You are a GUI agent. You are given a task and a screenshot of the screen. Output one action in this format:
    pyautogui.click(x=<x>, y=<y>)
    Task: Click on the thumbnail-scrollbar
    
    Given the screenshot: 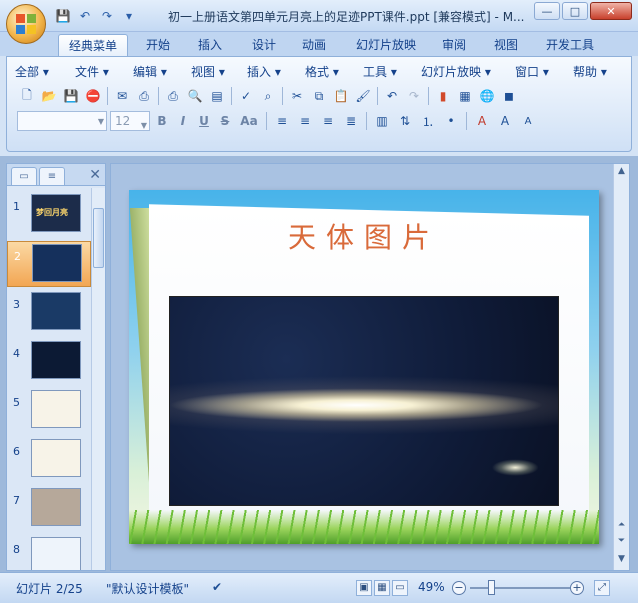 What is the action you would take?
    pyautogui.click(x=98, y=379)
    